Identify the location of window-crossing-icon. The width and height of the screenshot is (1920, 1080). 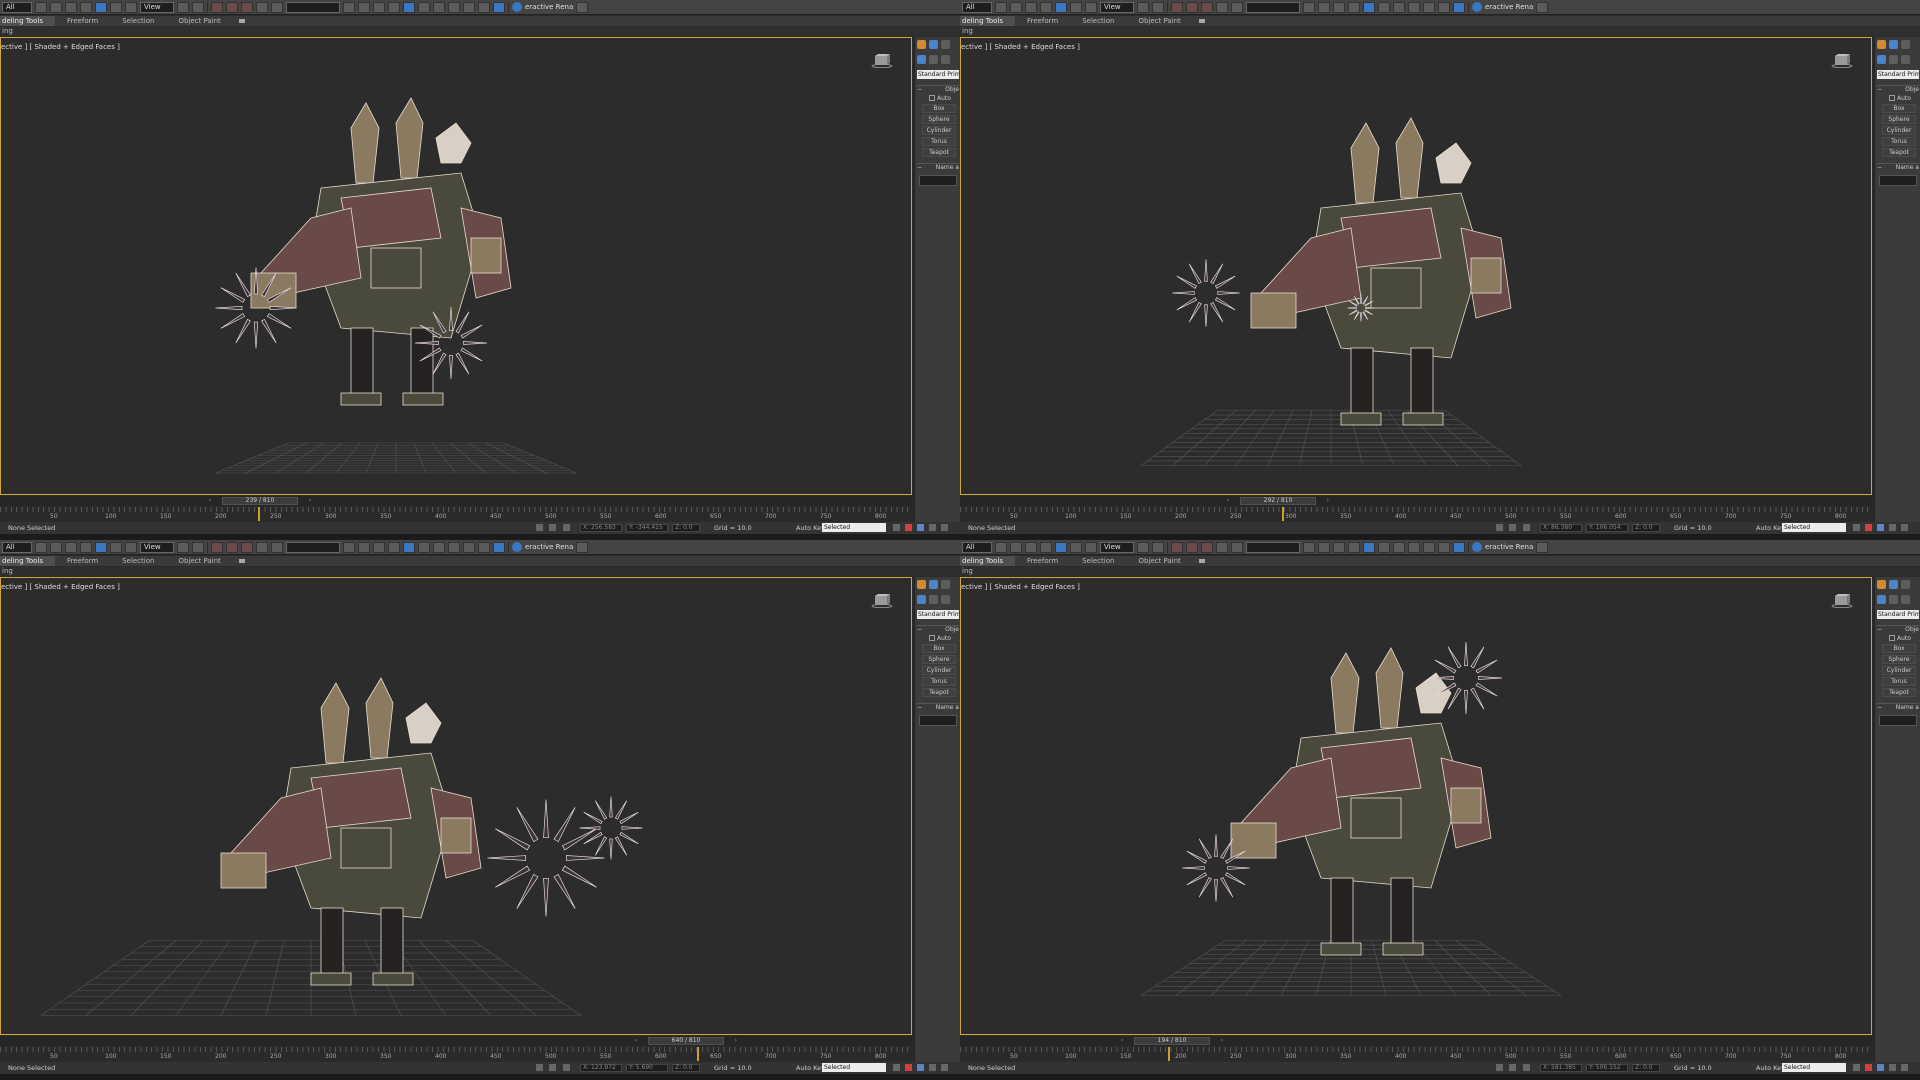
(86, 7).